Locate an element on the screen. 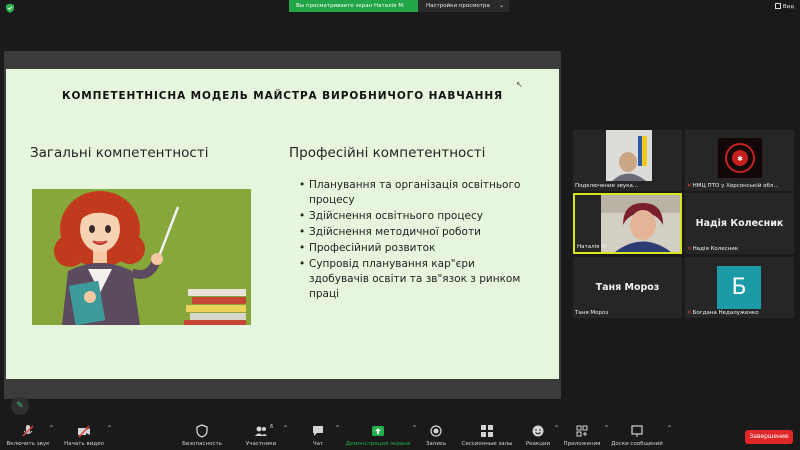 The width and height of the screenshot is (800, 450). end-meeting-button: Завершение is located at coordinates (769, 437).